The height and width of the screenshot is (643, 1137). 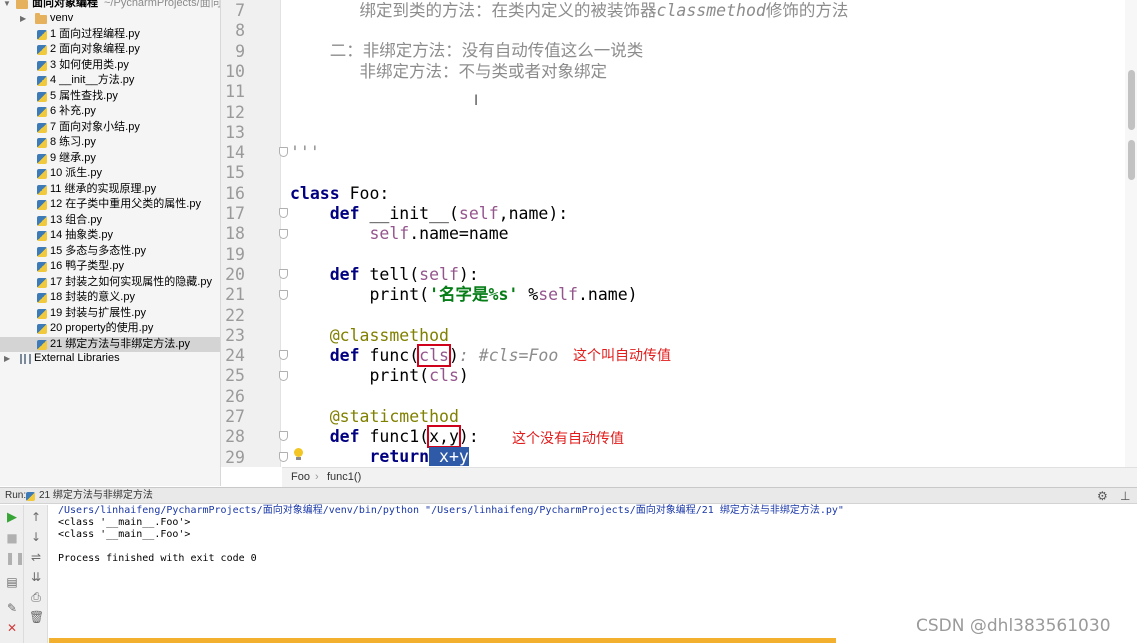 What do you see at coordinates (36, 617) in the screenshot?
I see `trash-icon: 🗑` at bounding box center [36, 617].